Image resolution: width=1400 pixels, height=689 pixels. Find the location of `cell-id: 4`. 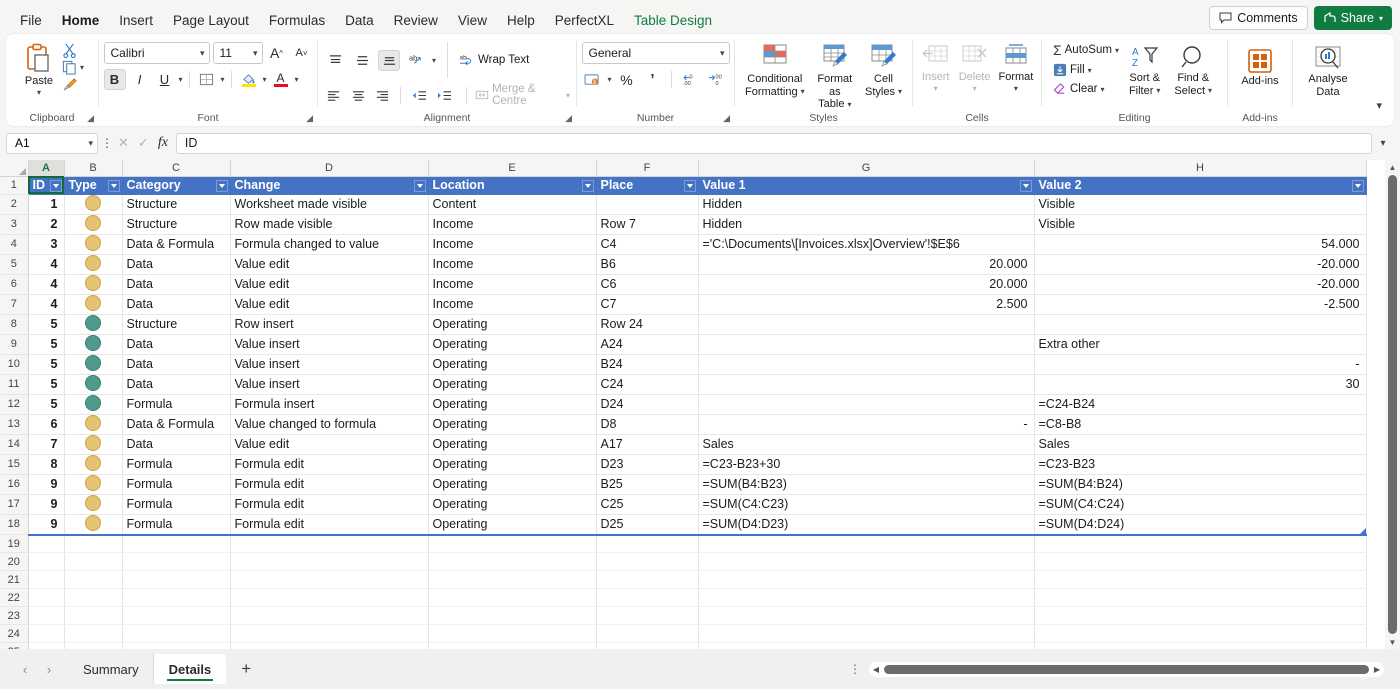

cell-id: 4 is located at coordinates (46, 264).